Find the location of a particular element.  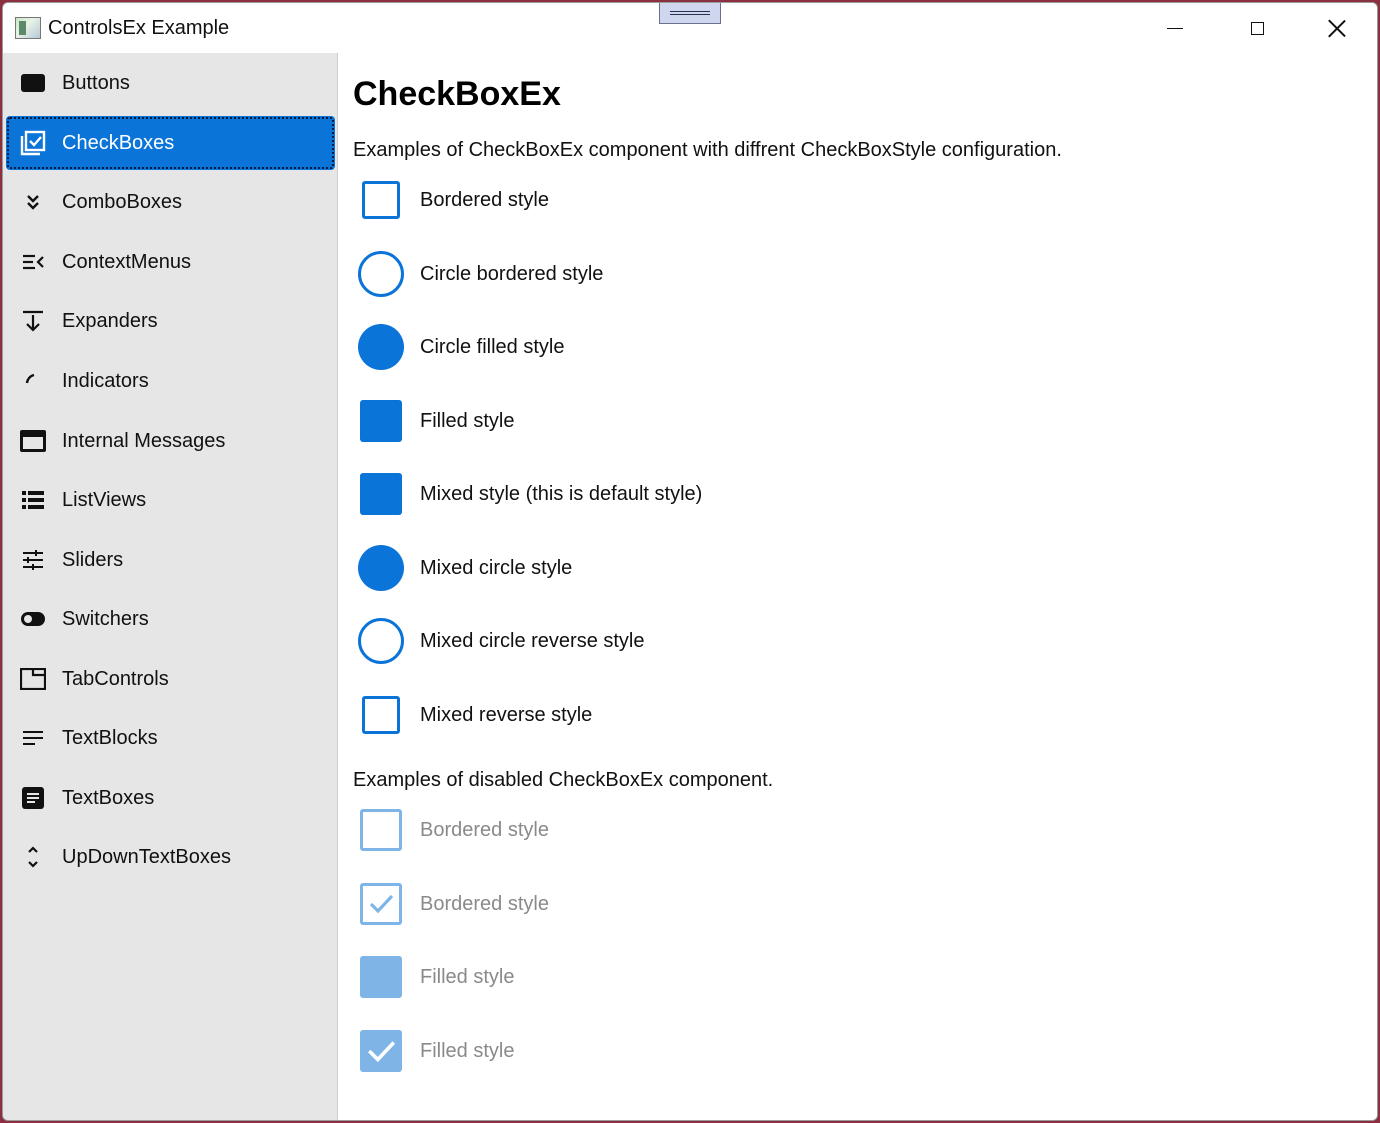

up-down-icon is located at coordinates (33, 857).